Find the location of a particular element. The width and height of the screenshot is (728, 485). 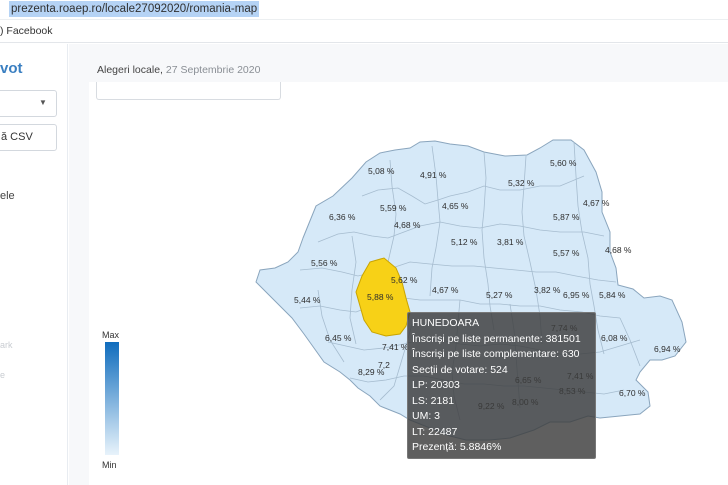

tooltip-title: HUNEDOARA is located at coordinates (446, 323).